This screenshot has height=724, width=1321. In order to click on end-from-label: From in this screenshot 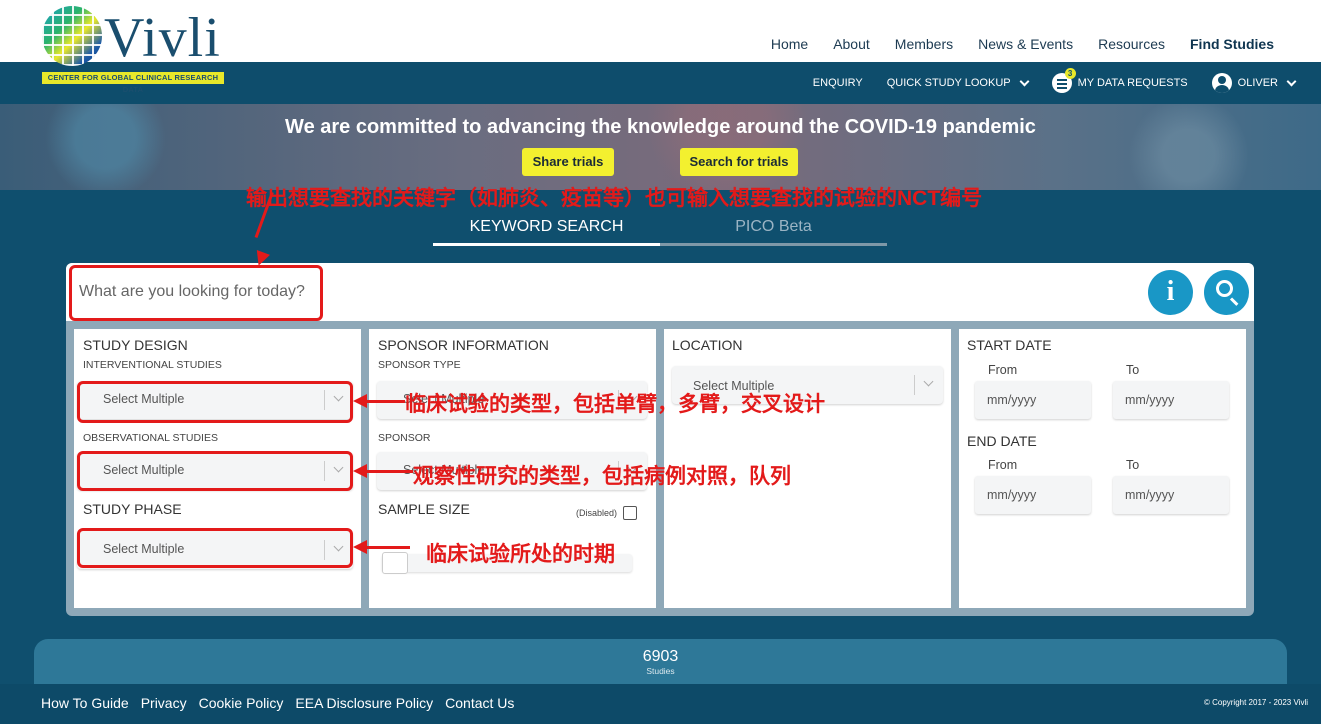, I will do `click(1003, 465)`.